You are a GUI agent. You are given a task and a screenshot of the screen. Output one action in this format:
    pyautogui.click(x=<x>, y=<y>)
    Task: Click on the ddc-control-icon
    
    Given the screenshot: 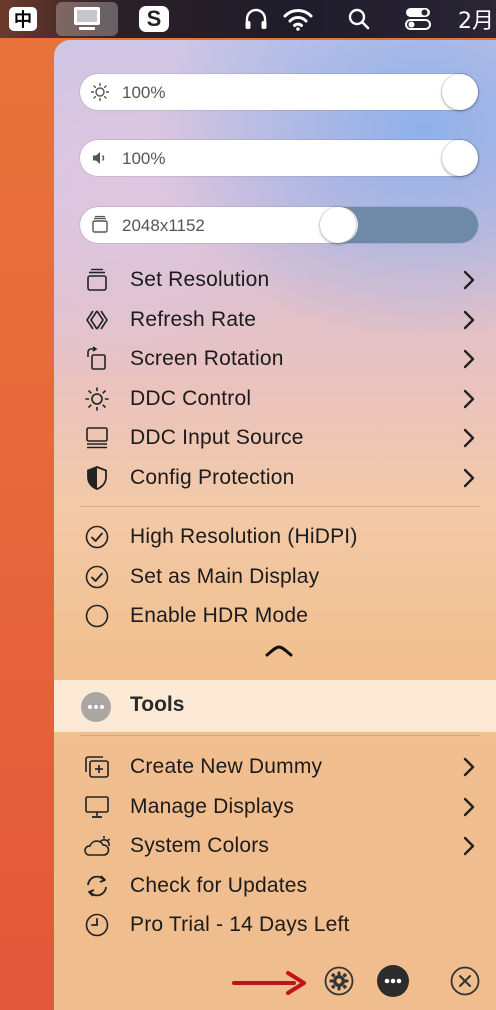 What is the action you would take?
    pyautogui.click(x=97, y=399)
    